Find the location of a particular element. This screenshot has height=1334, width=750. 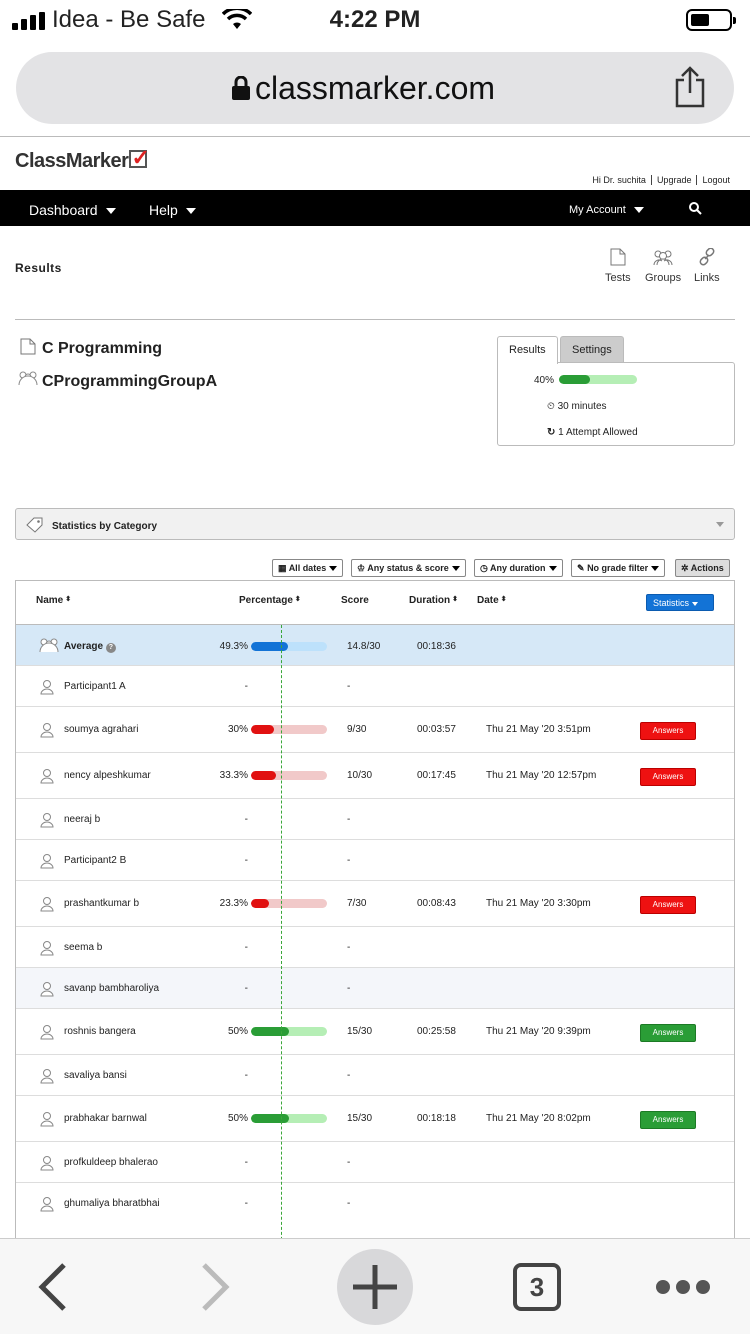

browser-toolbar: 3 is located at coordinates (375, 1286).